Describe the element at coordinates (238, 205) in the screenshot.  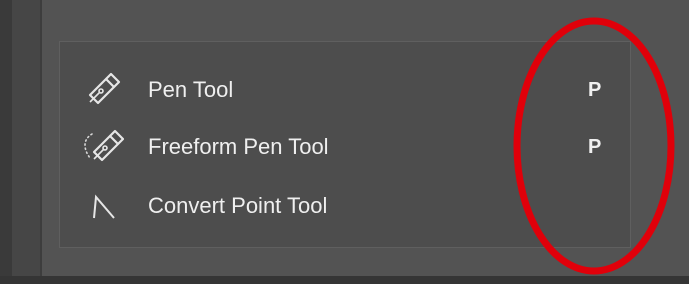
I see `menu-item-label: Convert Point Tool` at that location.